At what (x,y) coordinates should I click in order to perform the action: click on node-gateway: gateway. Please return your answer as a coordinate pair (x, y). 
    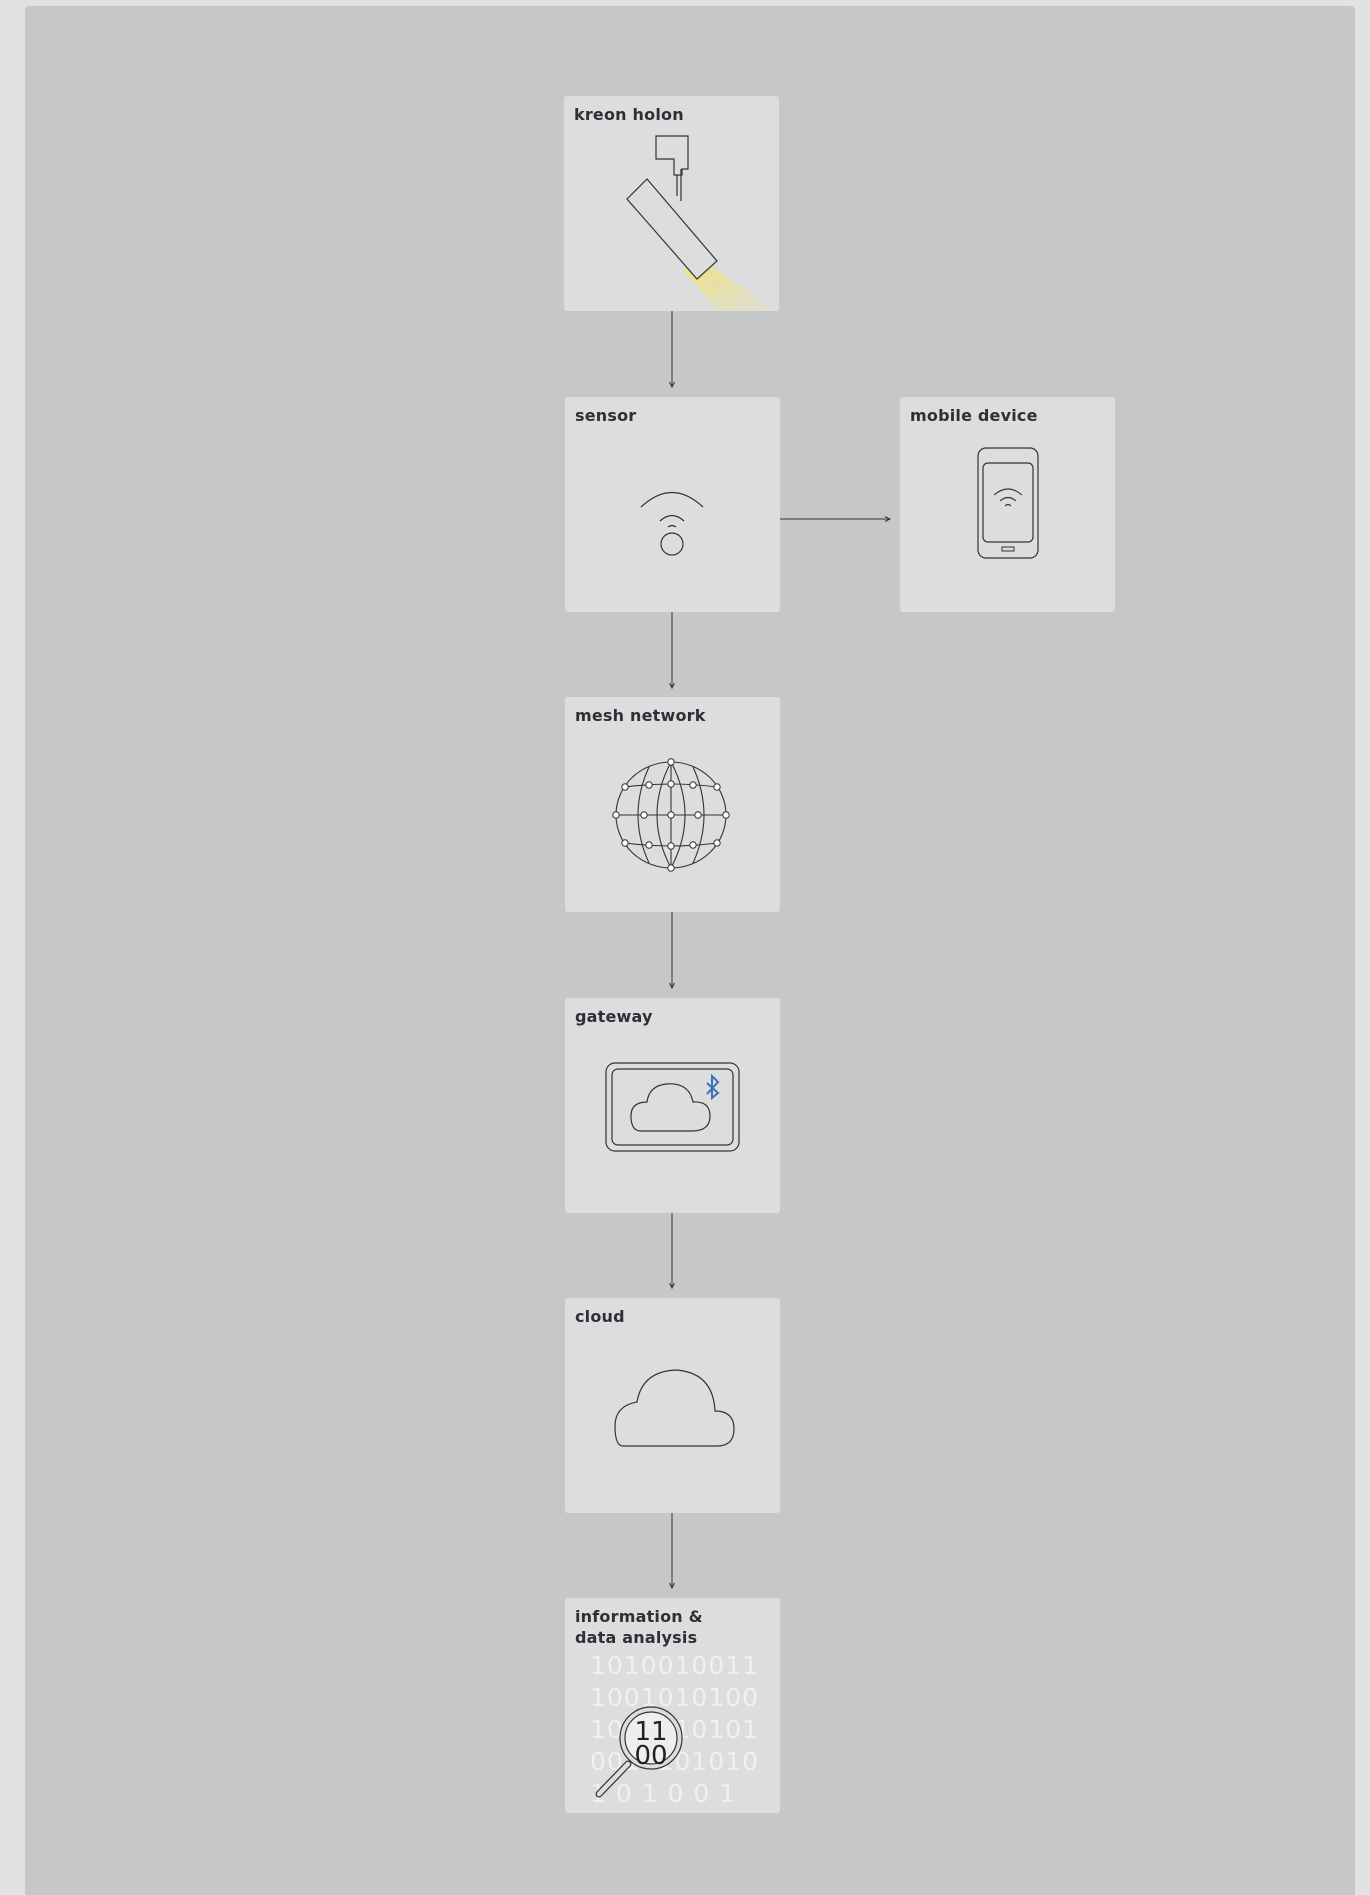
    Looking at the image, I should click on (672, 1105).